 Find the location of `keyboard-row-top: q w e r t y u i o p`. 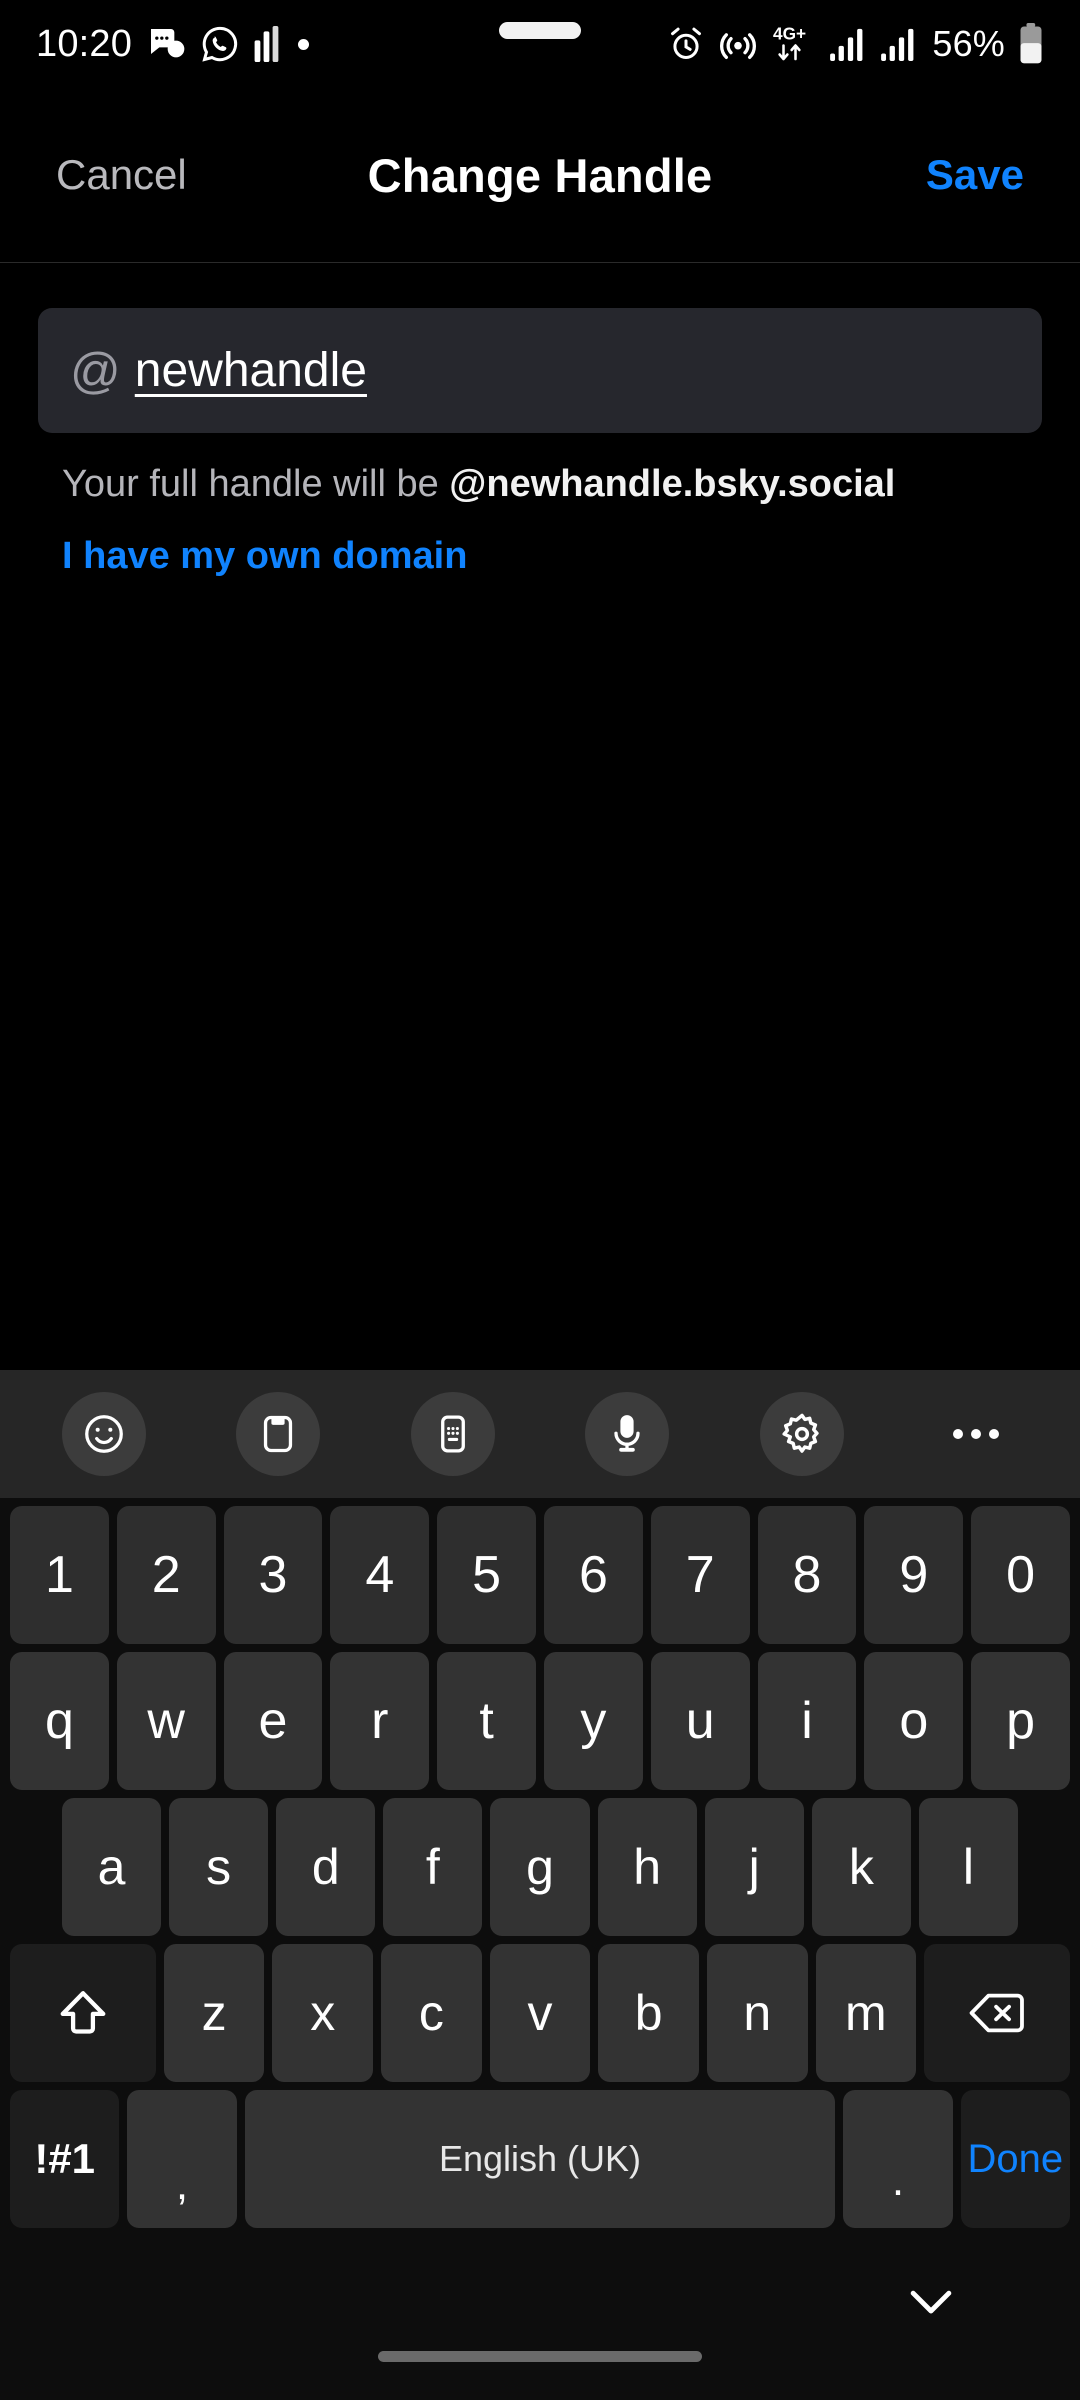

keyboard-row-top: q w e r t y u i o p is located at coordinates (540, 1721).